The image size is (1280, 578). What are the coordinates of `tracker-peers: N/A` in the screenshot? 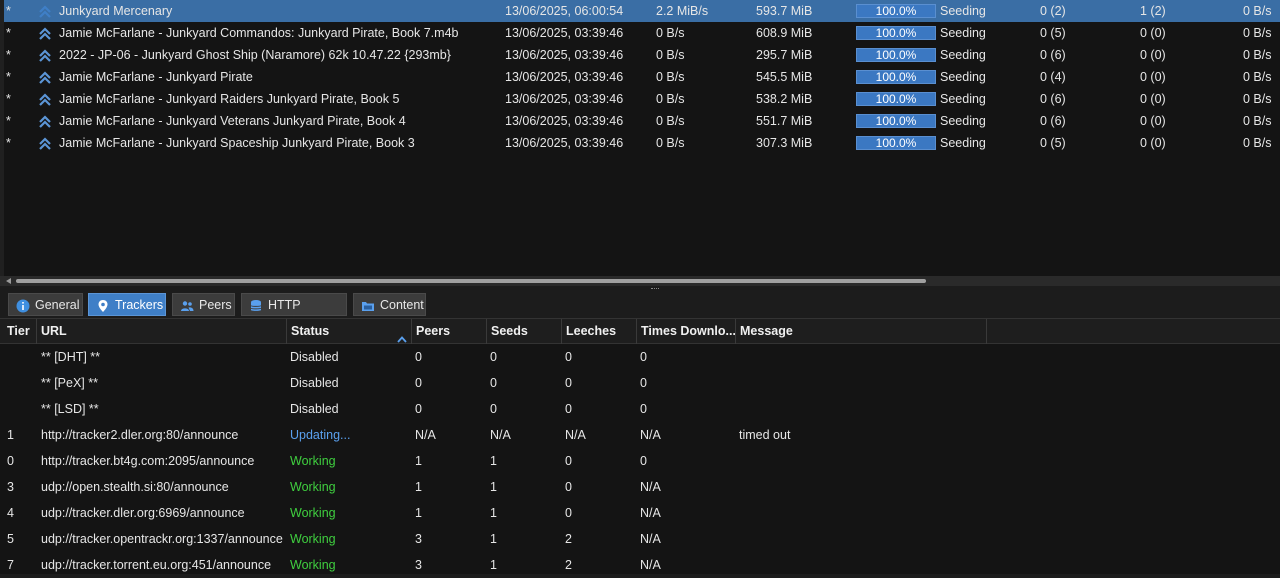 It's located at (425, 435).